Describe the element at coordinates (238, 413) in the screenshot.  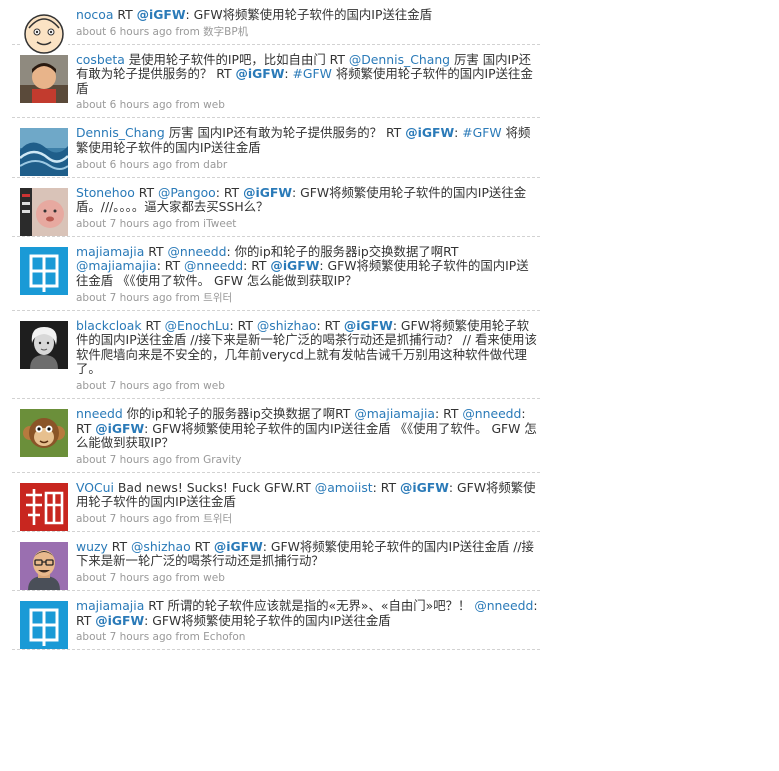
I see `tweet-text-segment: 你的ip和轮子的服务器ip交换数据了啊RT` at that location.